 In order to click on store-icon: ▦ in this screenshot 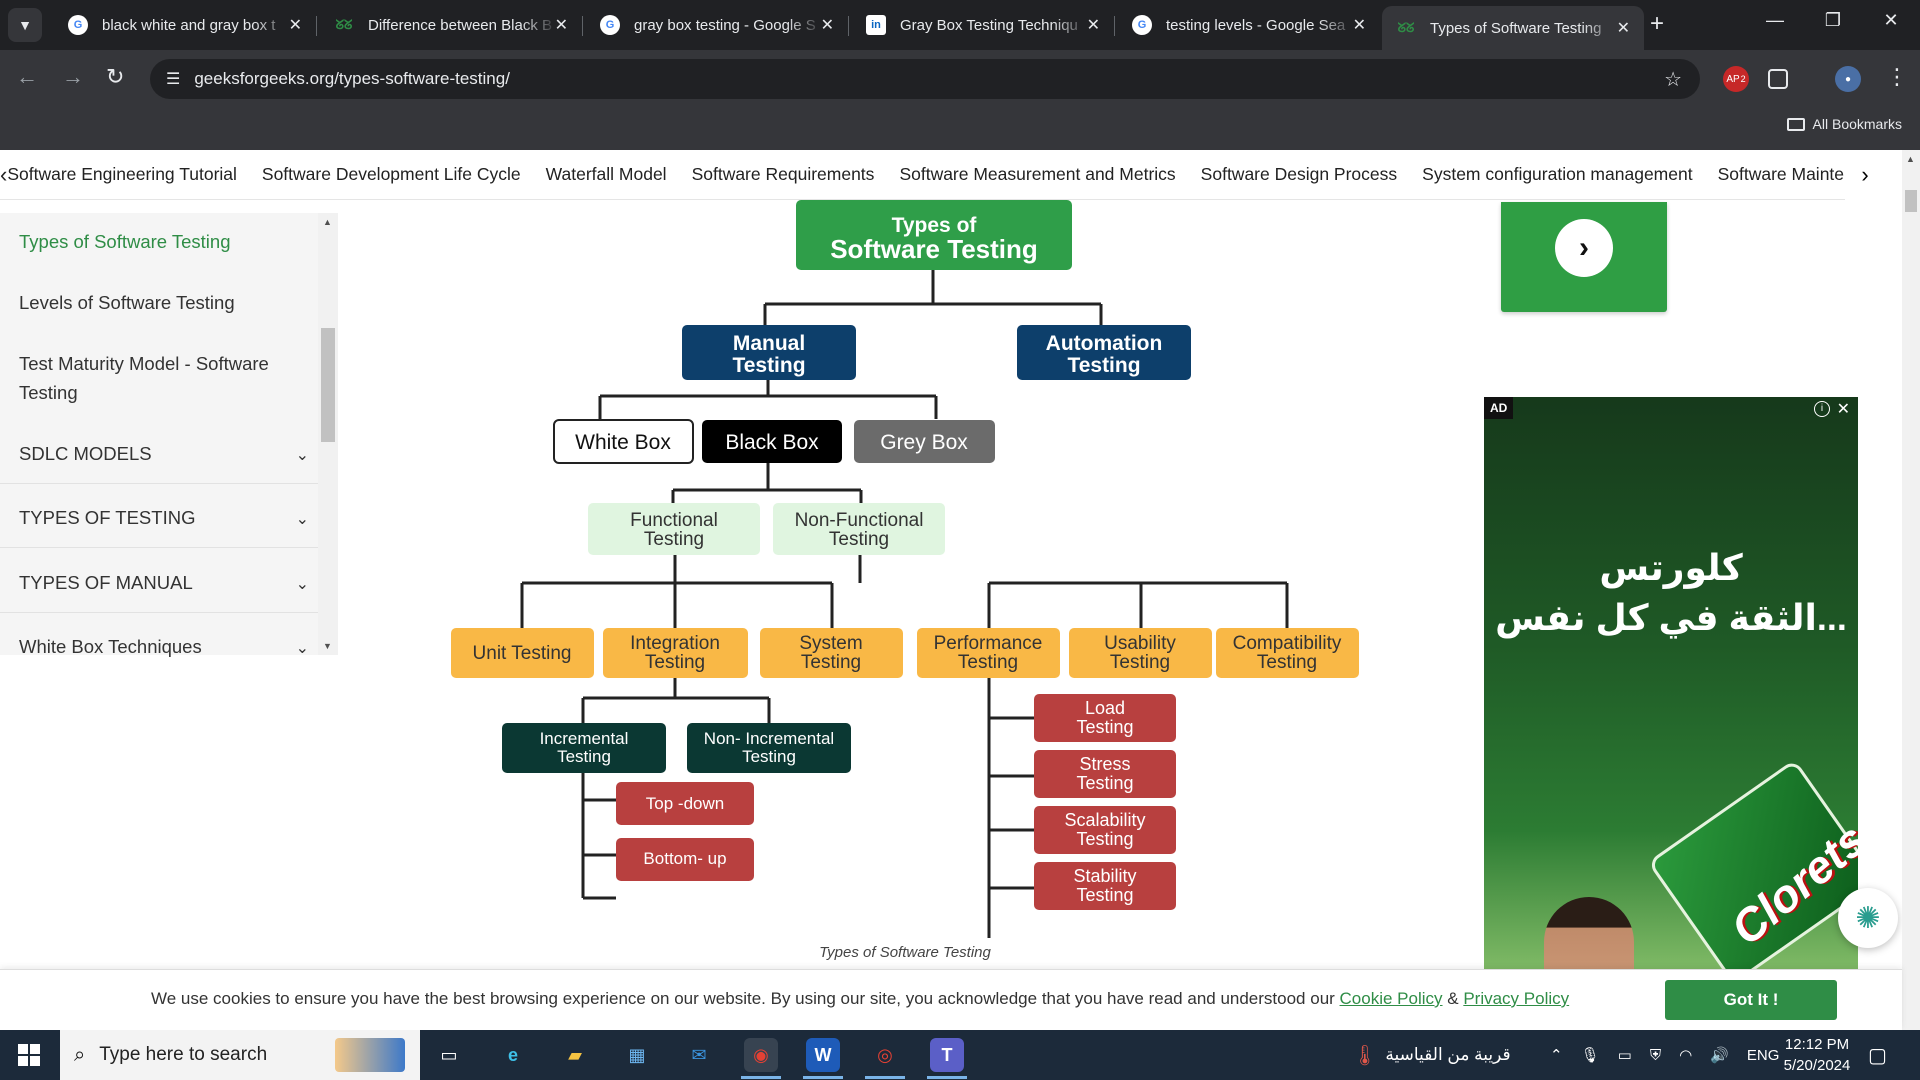, I will do `click(637, 1055)`.